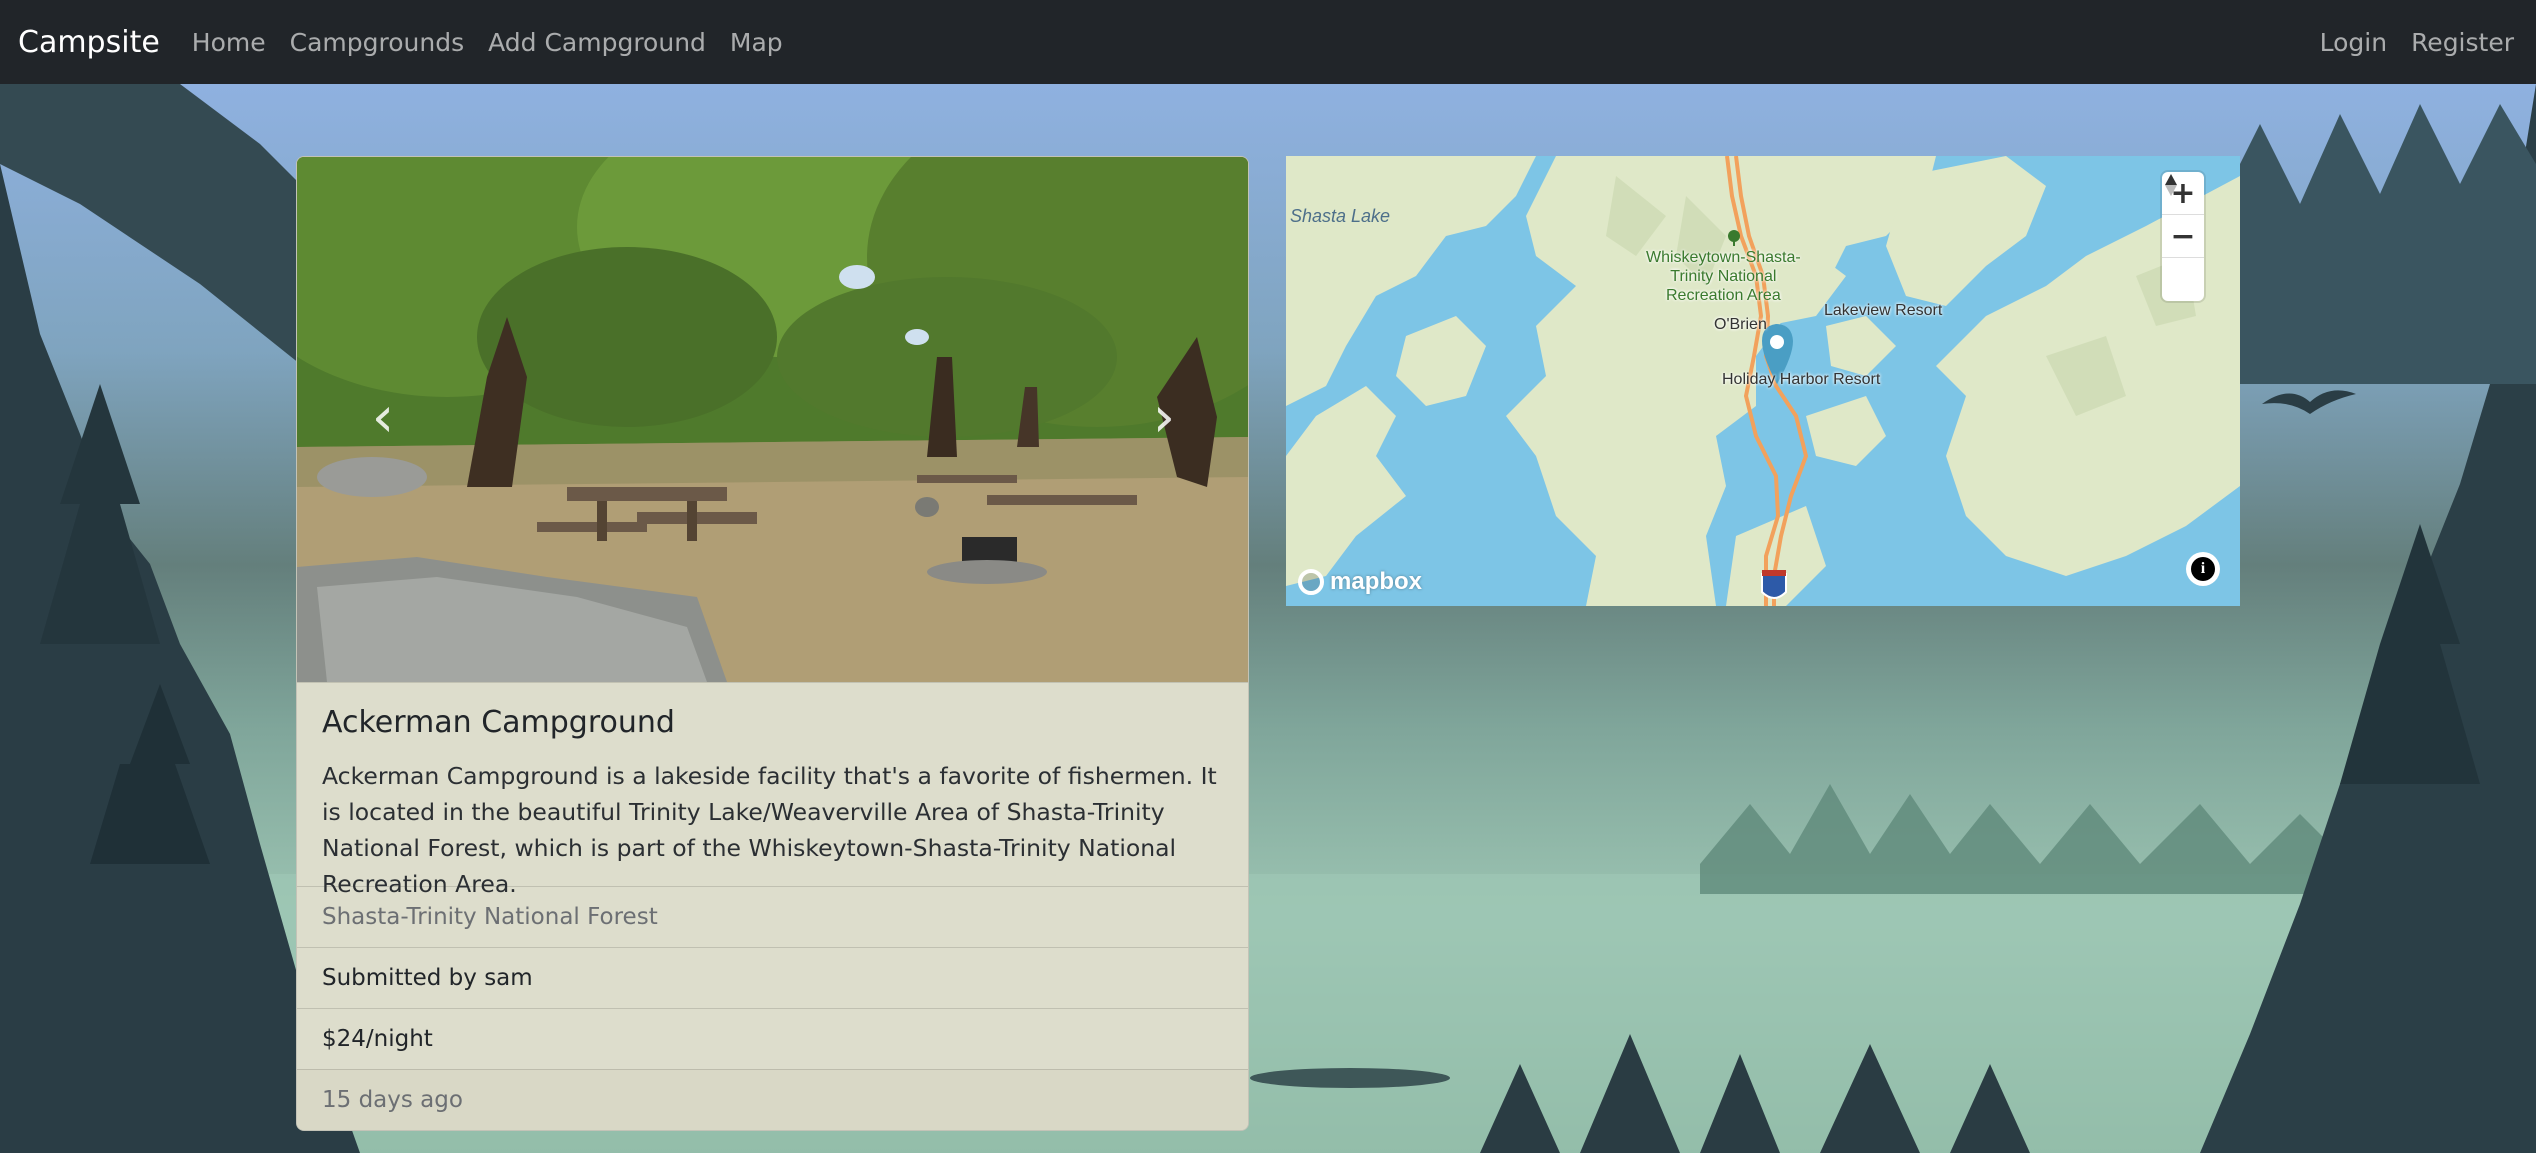  Describe the element at coordinates (377, 42) in the screenshot. I see `nav-campgrounds: Campgrounds` at that location.